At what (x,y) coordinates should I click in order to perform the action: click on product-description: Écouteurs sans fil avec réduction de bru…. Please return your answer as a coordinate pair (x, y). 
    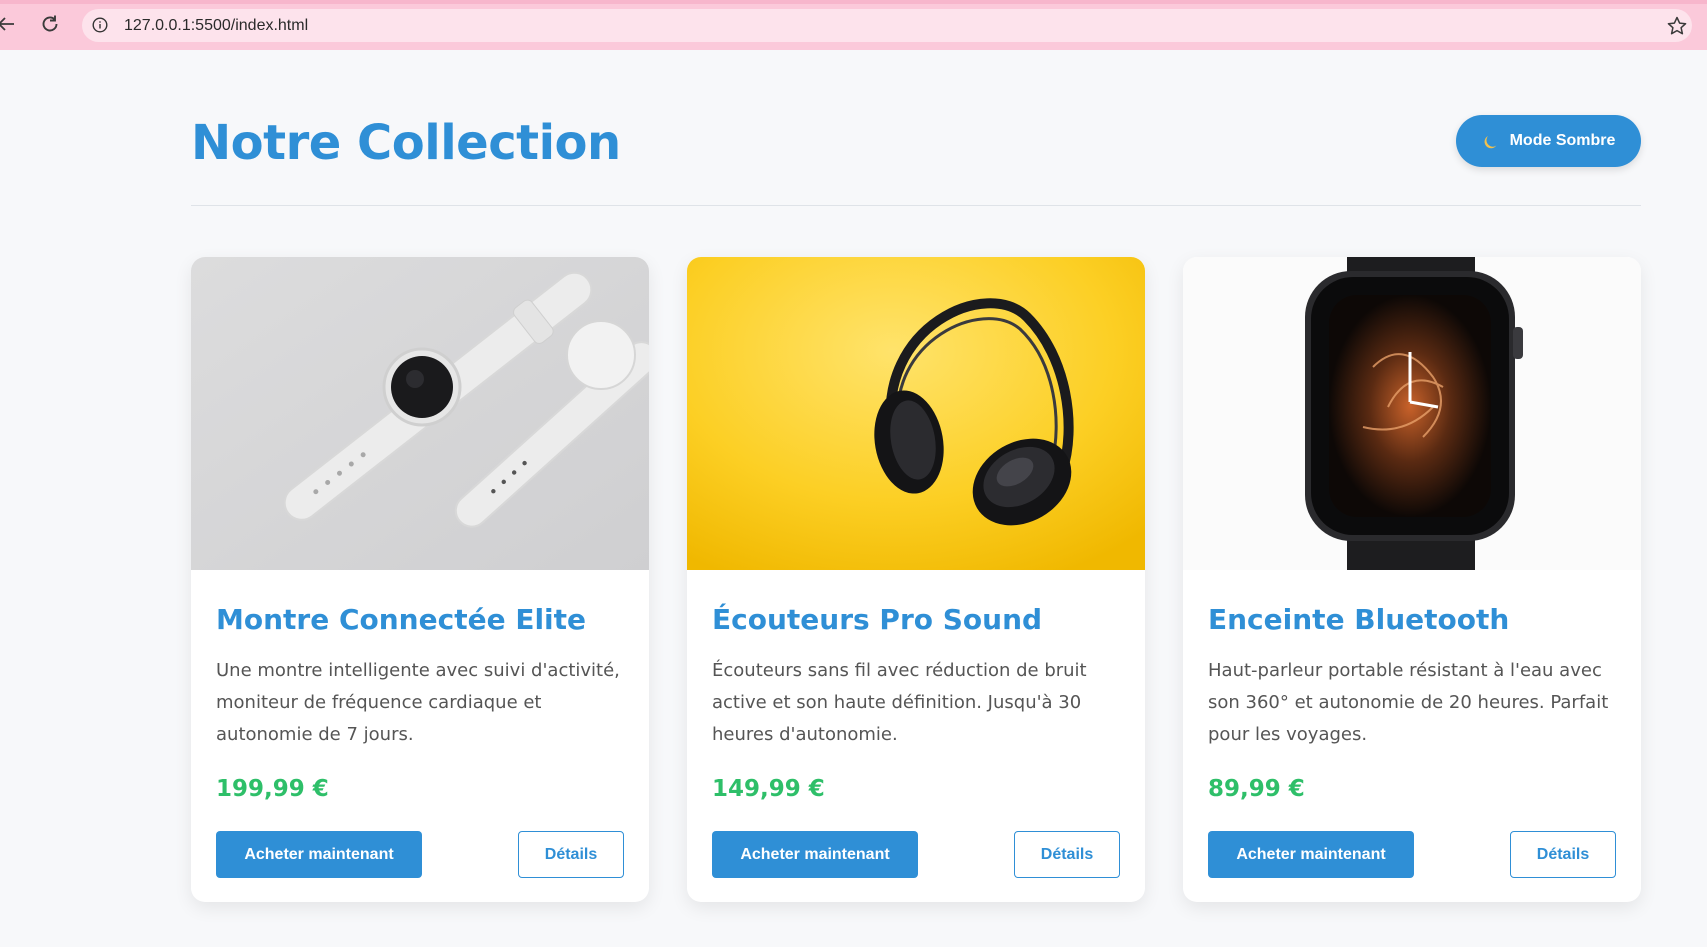
    Looking at the image, I should click on (899, 702).